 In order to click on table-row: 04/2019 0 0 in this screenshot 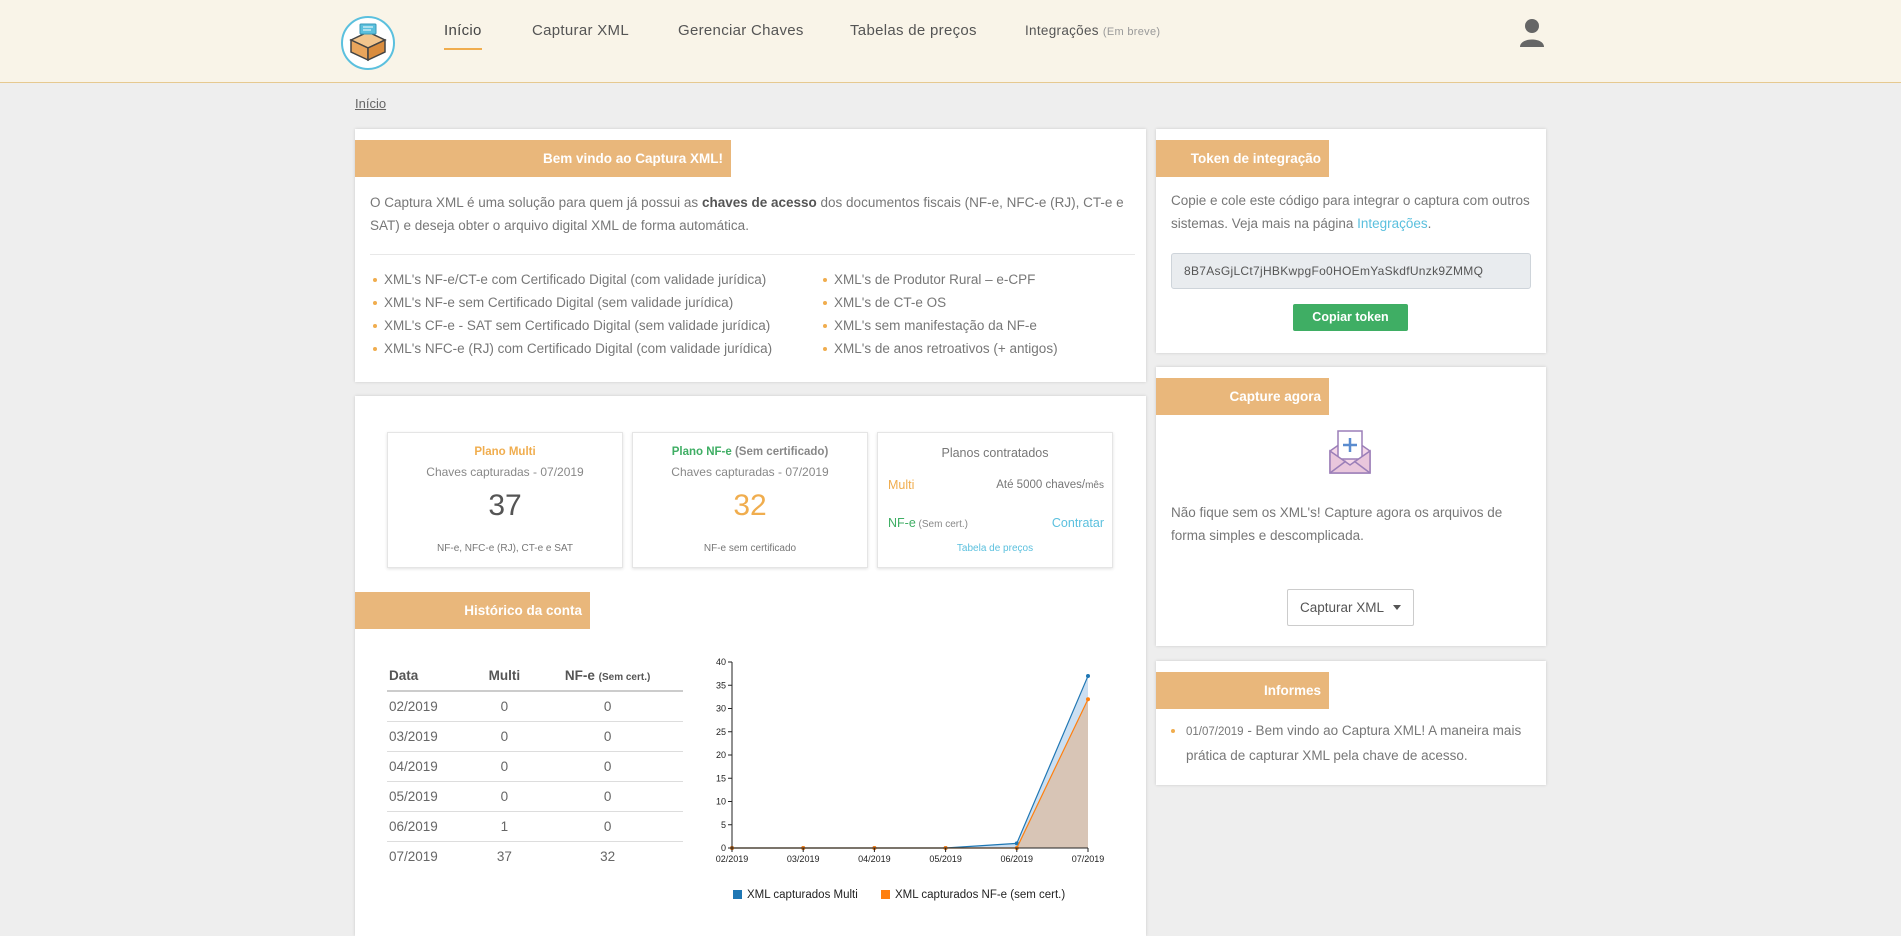, I will do `click(535, 765)`.